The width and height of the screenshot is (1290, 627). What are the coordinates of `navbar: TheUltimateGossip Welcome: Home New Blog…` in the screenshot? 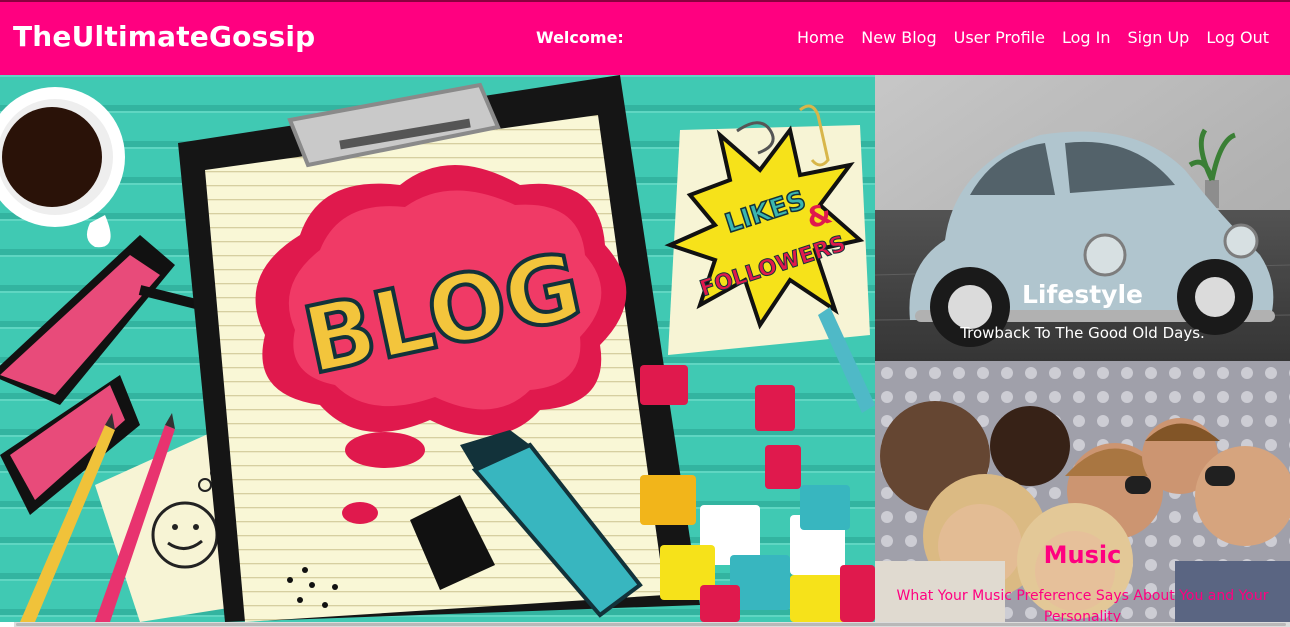 It's located at (645, 38).